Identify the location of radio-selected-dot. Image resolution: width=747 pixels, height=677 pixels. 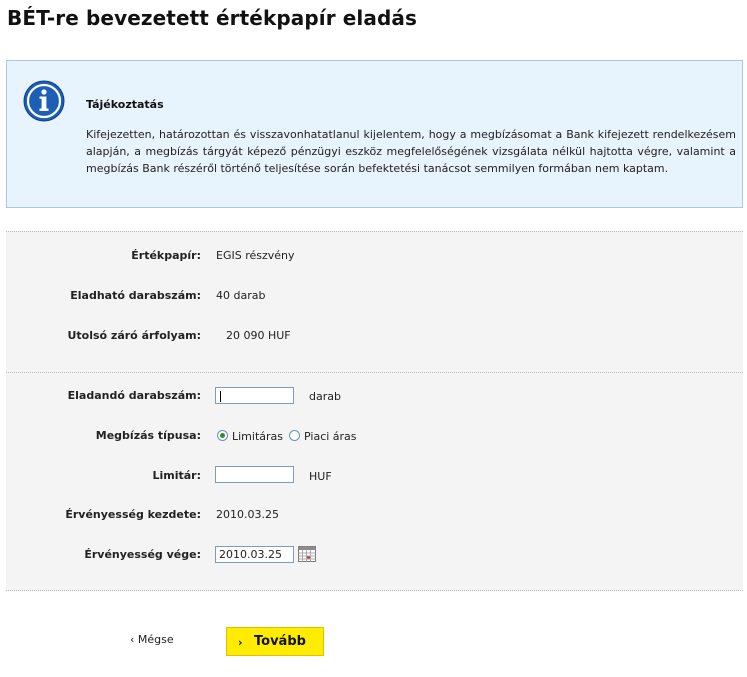
(222, 435).